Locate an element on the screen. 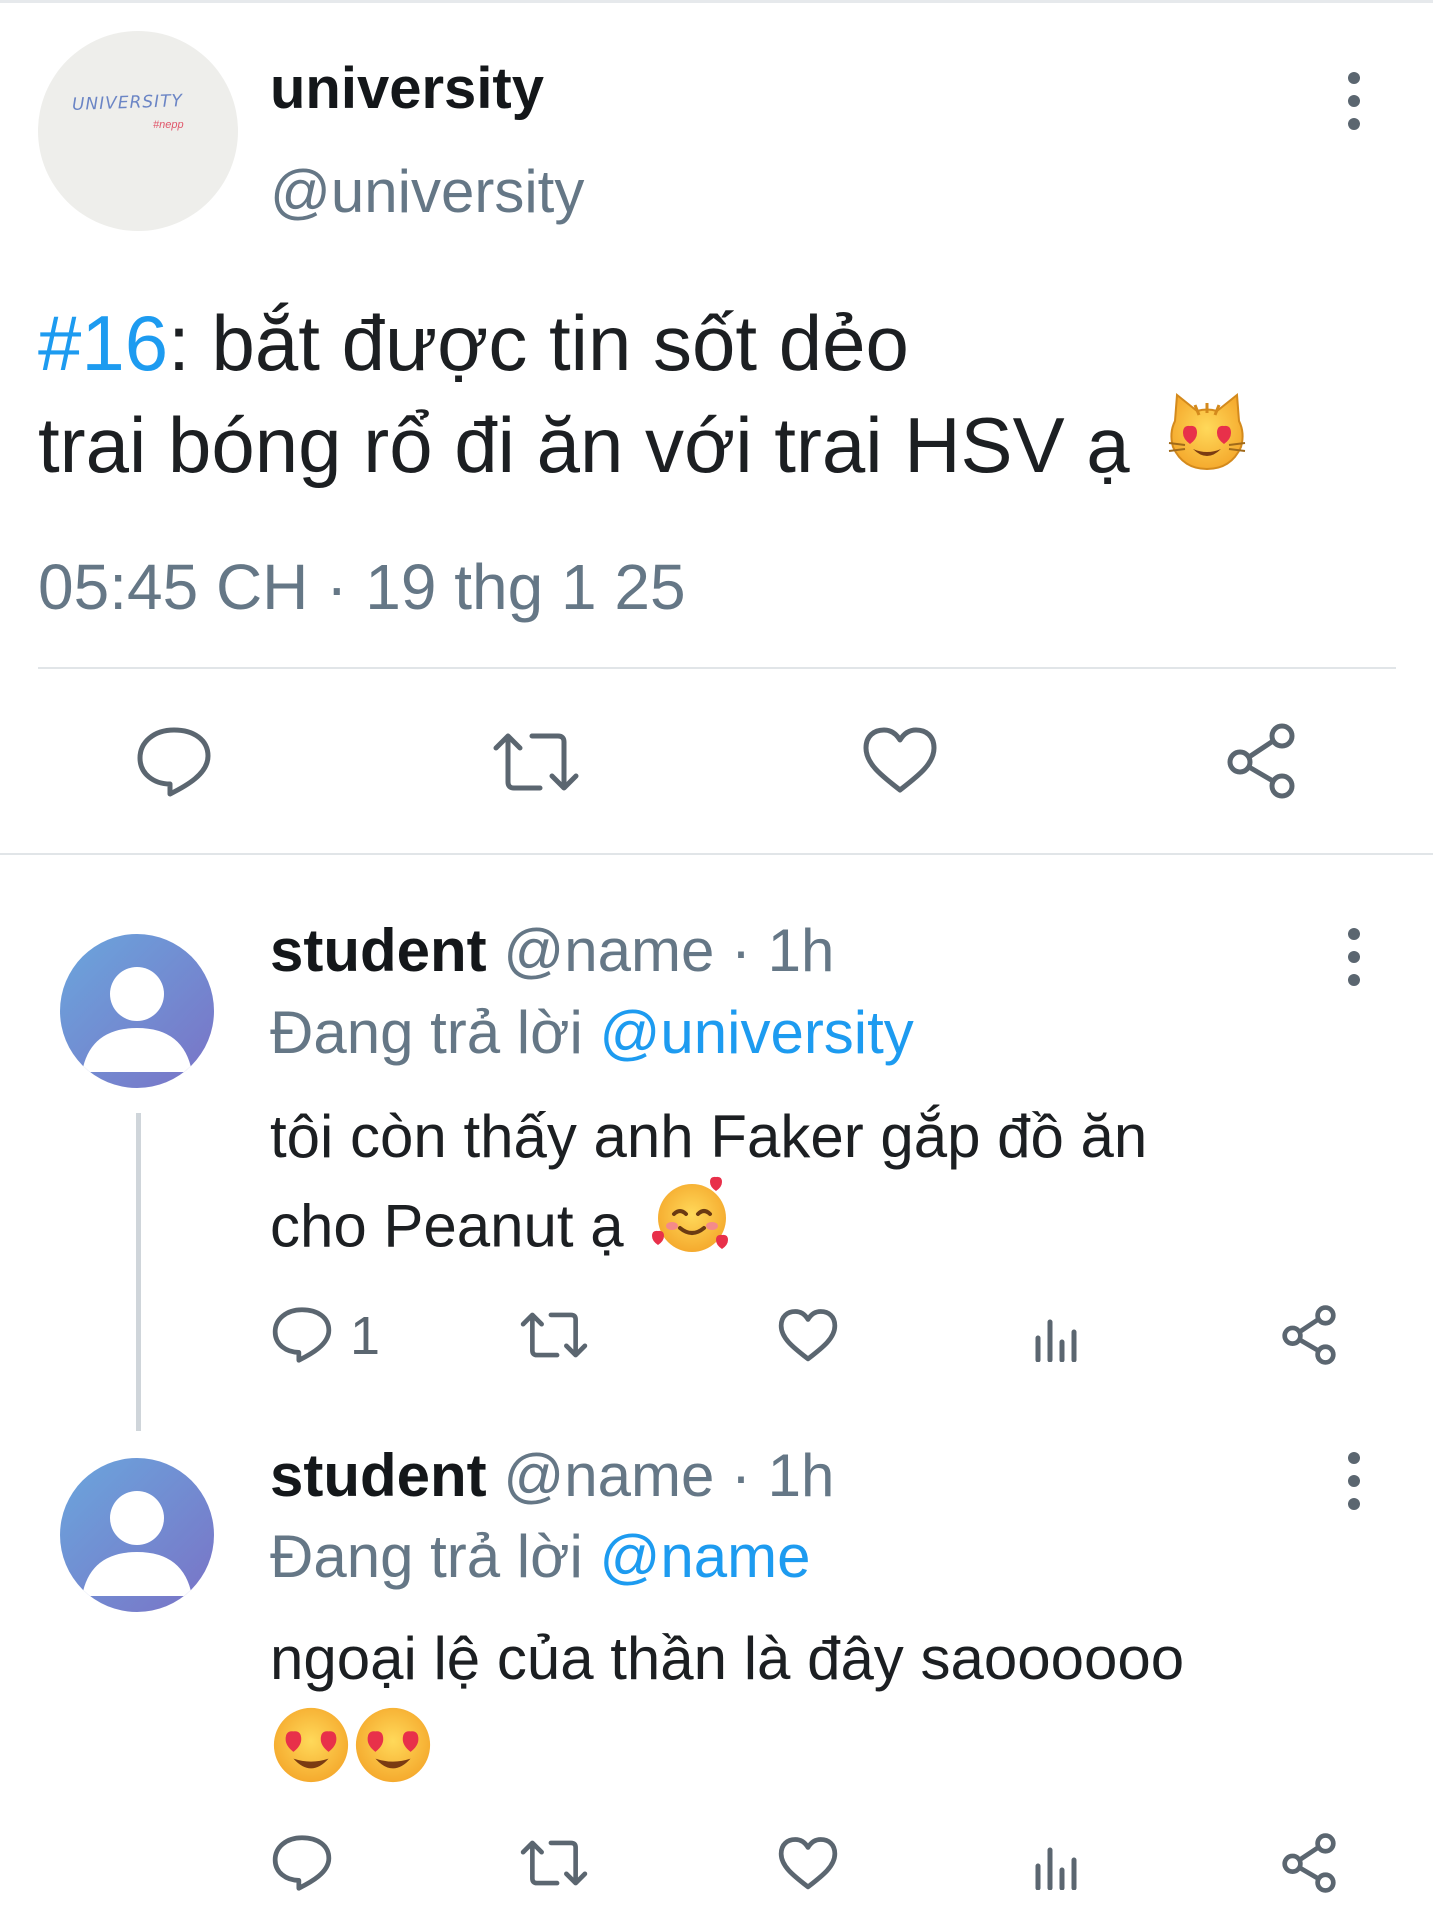  hashtag-link: #16 is located at coordinates (103, 343).